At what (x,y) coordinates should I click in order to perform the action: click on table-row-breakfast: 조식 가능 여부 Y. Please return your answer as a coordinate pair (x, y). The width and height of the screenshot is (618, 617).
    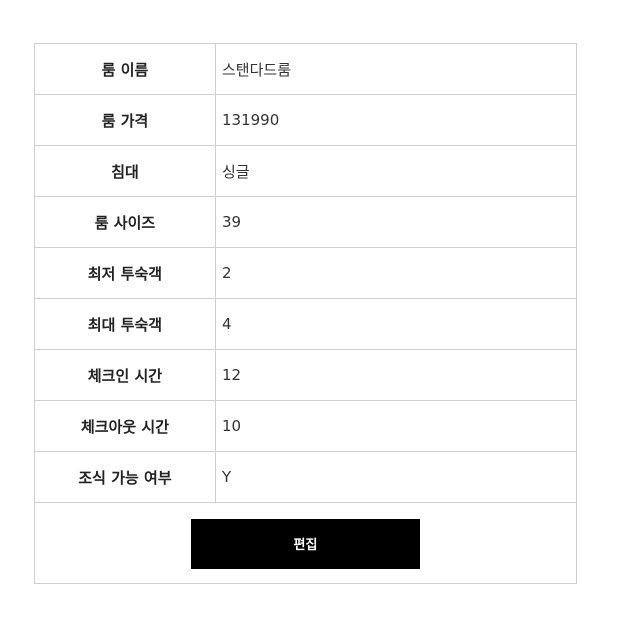
    Looking at the image, I should click on (305, 477).